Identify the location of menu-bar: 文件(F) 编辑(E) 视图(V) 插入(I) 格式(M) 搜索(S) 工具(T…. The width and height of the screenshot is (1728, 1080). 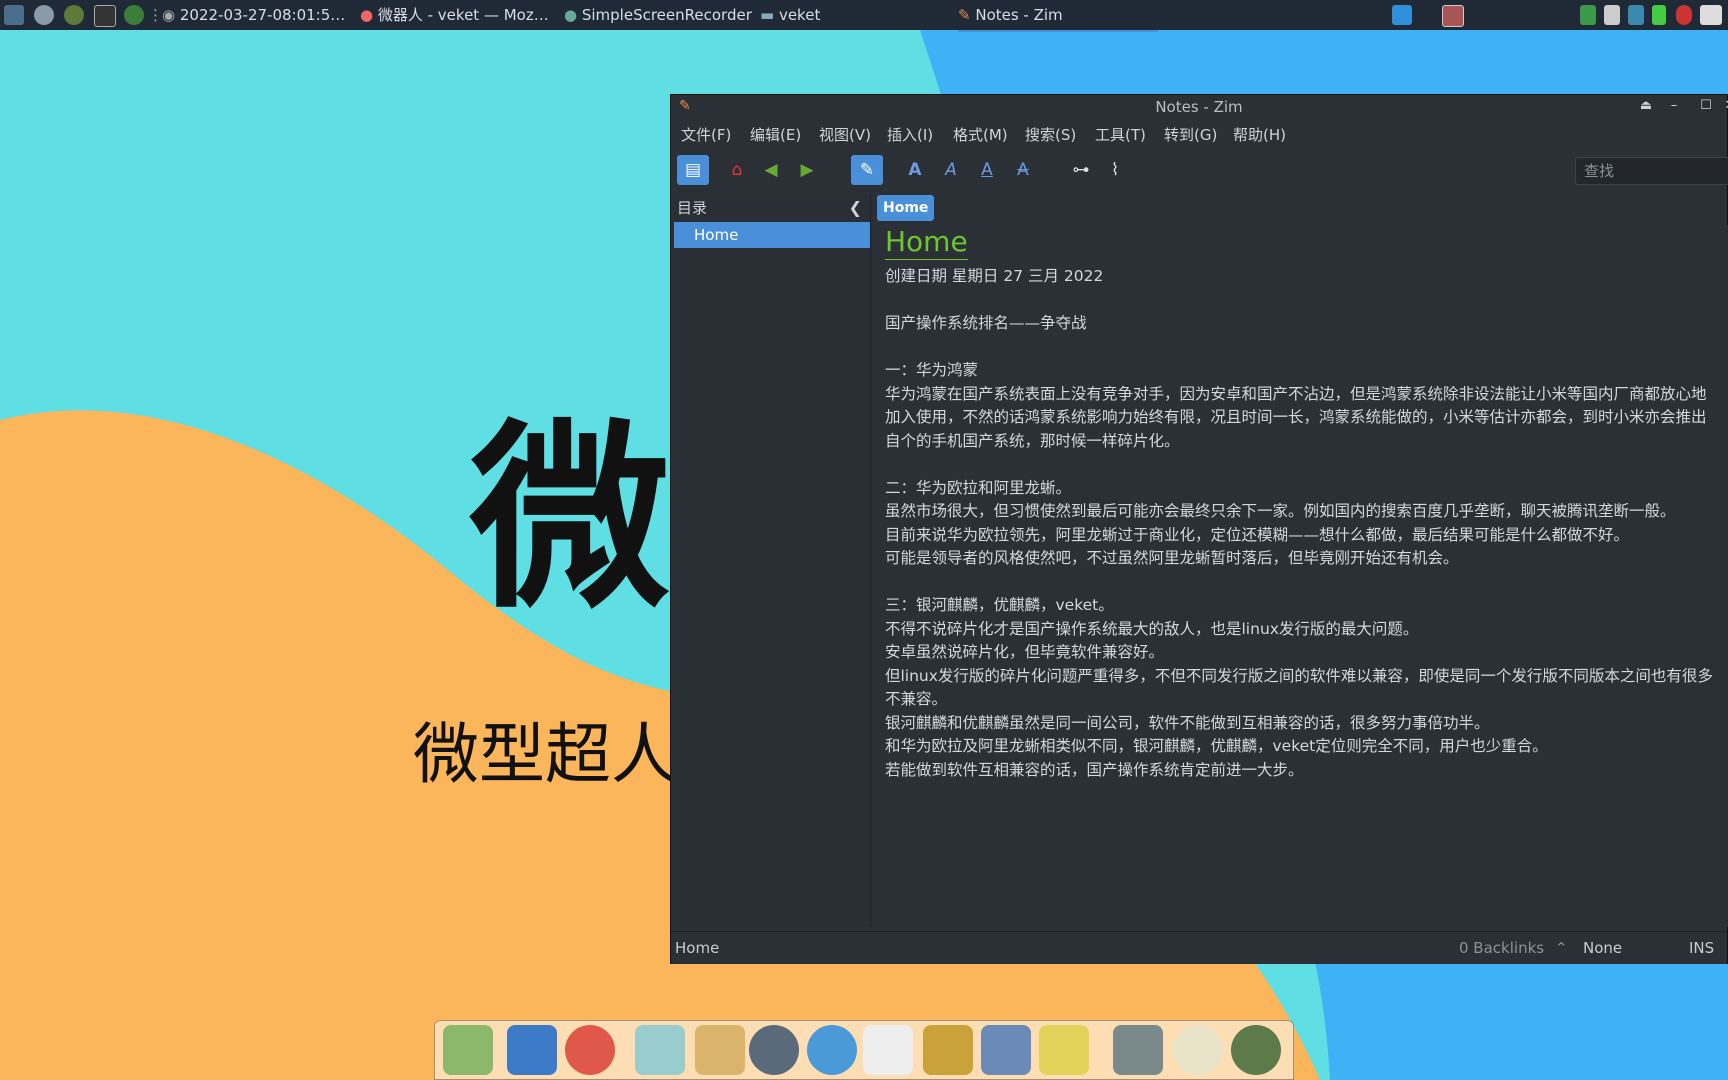
(1199, 135).